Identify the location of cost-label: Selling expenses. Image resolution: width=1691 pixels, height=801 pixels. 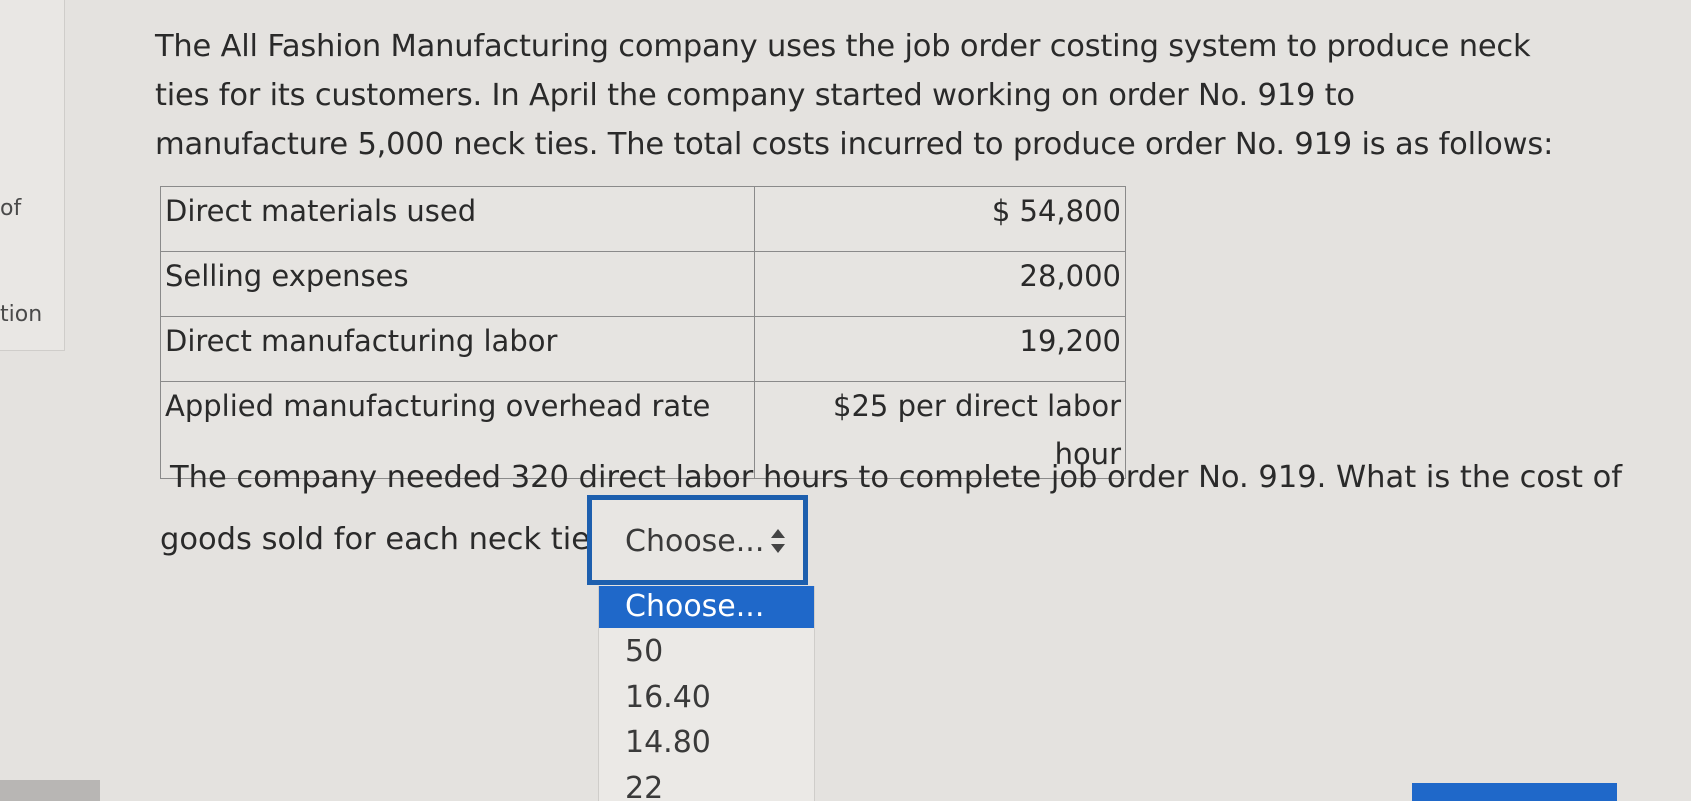
(457, 284).